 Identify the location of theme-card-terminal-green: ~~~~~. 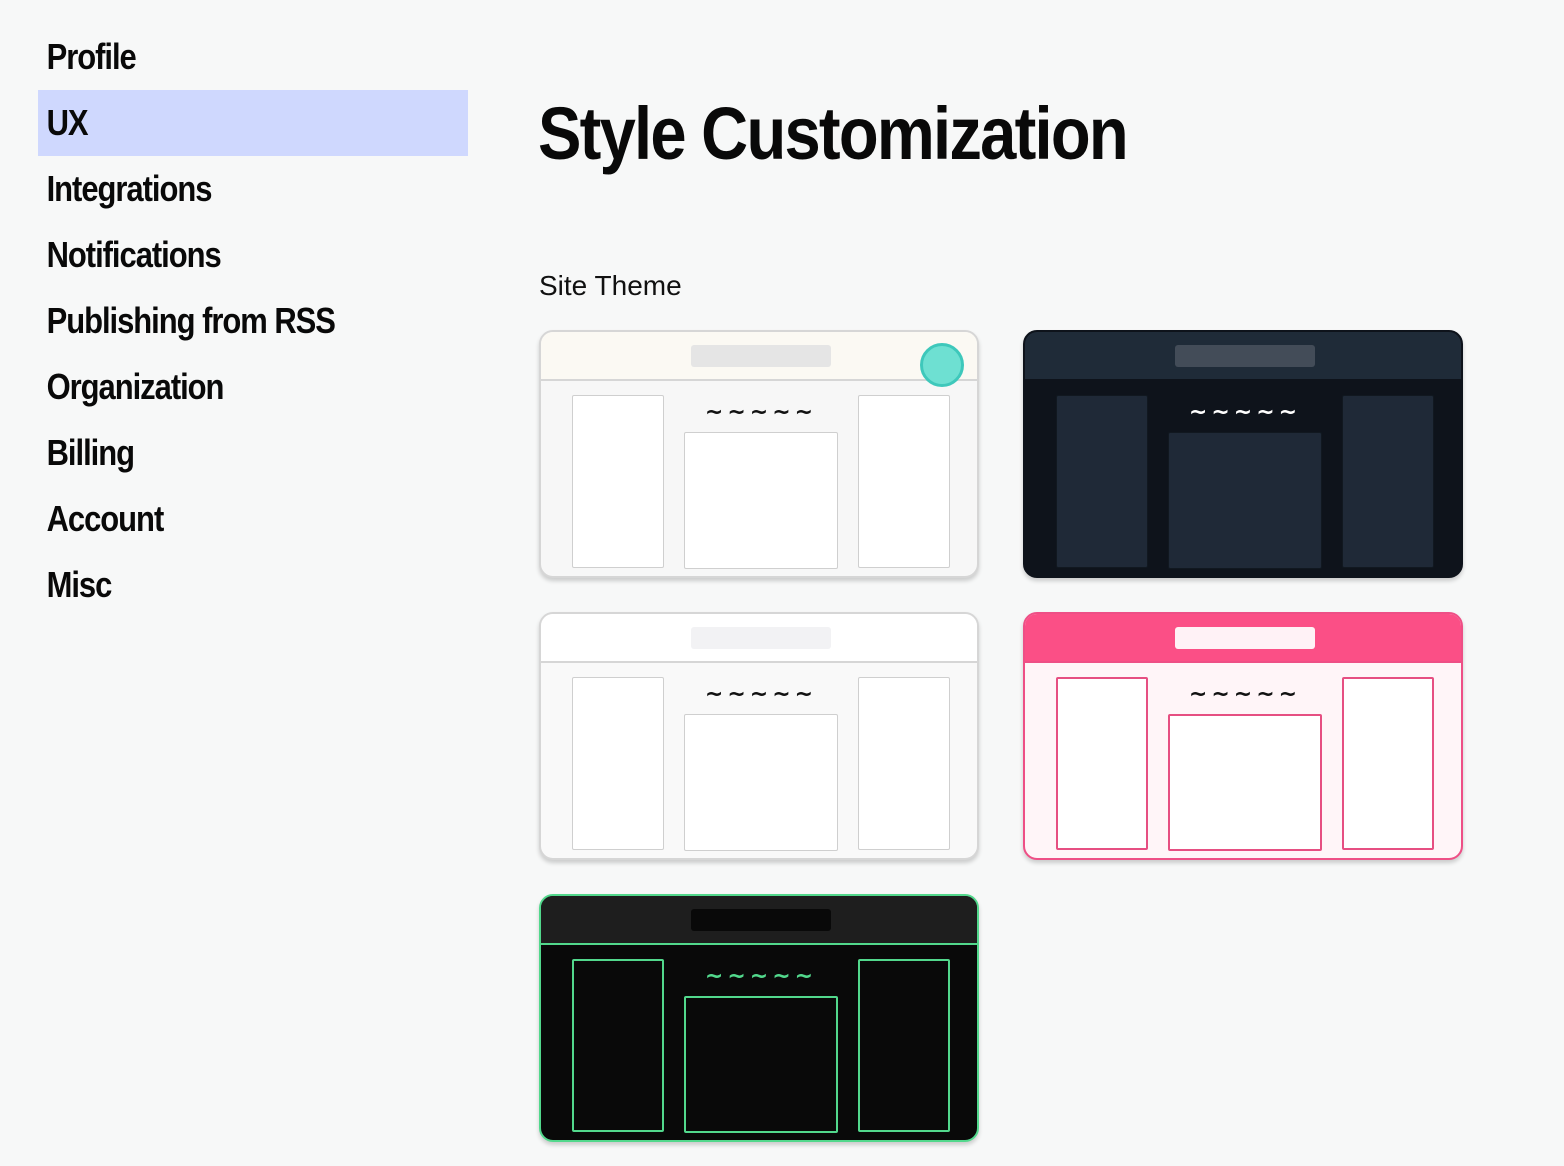
(759, 1018).